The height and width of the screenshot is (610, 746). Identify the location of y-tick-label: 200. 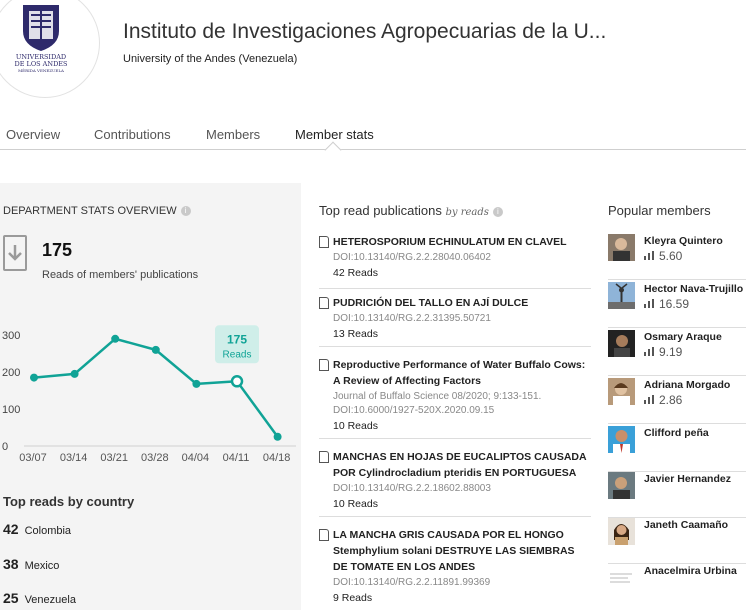
(11, 373).